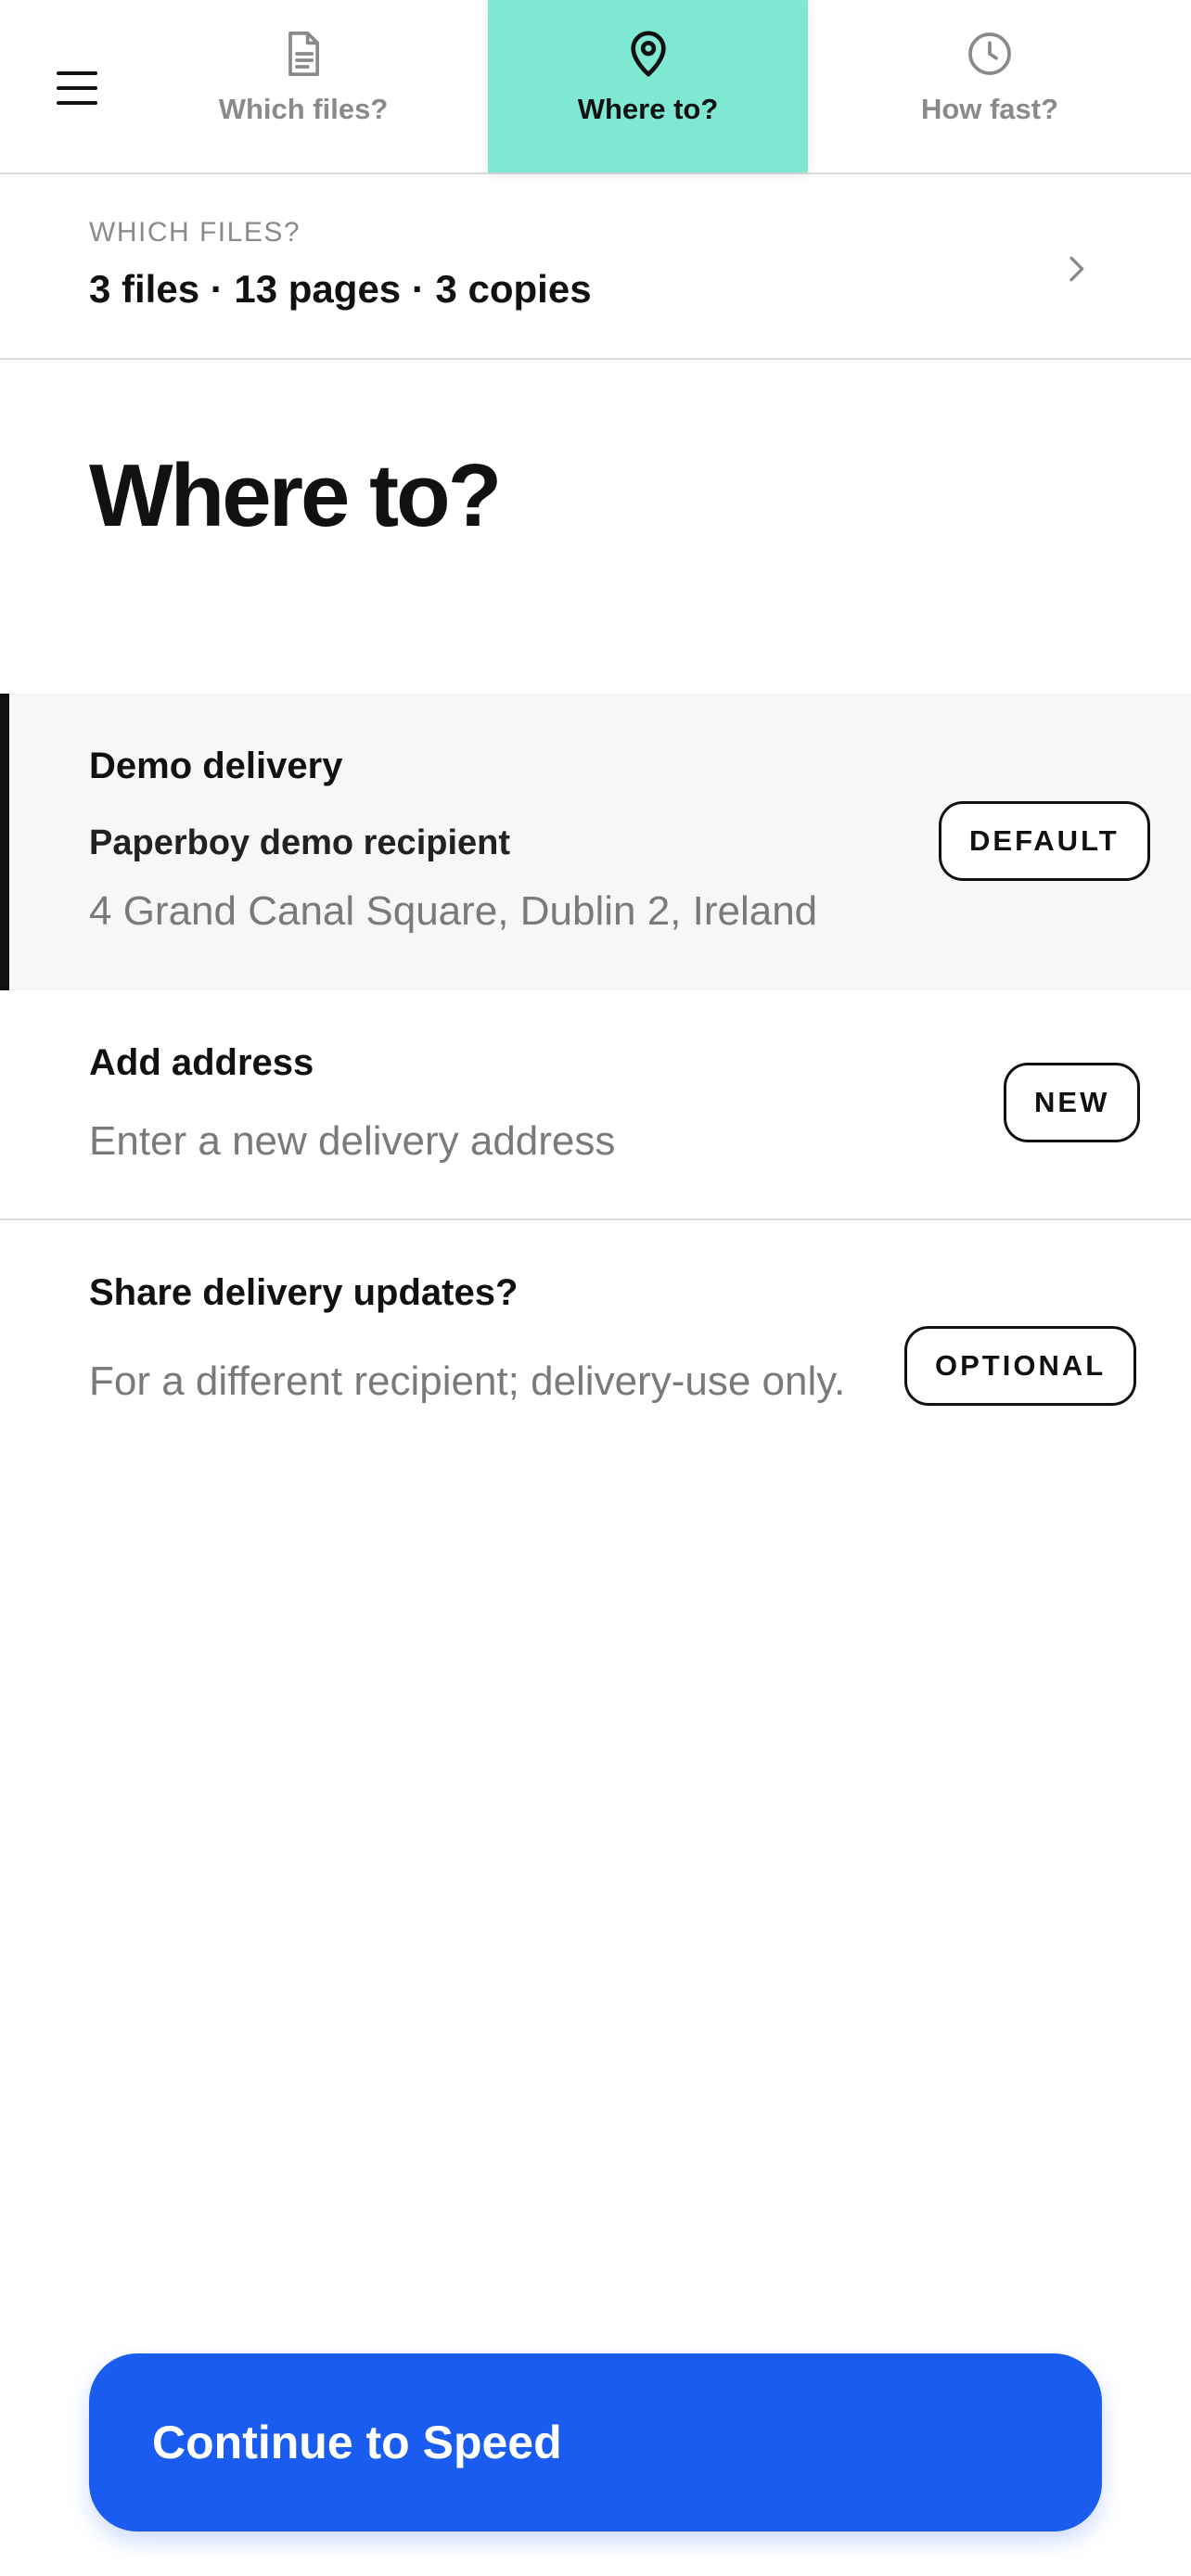  What do you see at coordinates (216, 766) in the screenshot?
I see `option-title: Demo delivery` at bounding box center [216, 766].